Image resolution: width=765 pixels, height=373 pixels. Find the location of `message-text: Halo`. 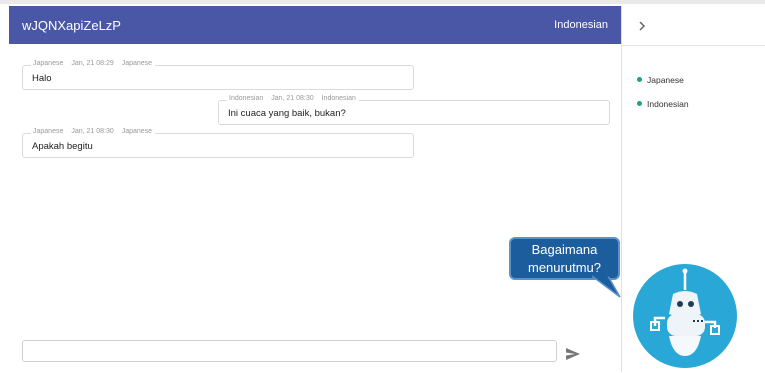

message-text: Halo is located at coordinates (42, 78).